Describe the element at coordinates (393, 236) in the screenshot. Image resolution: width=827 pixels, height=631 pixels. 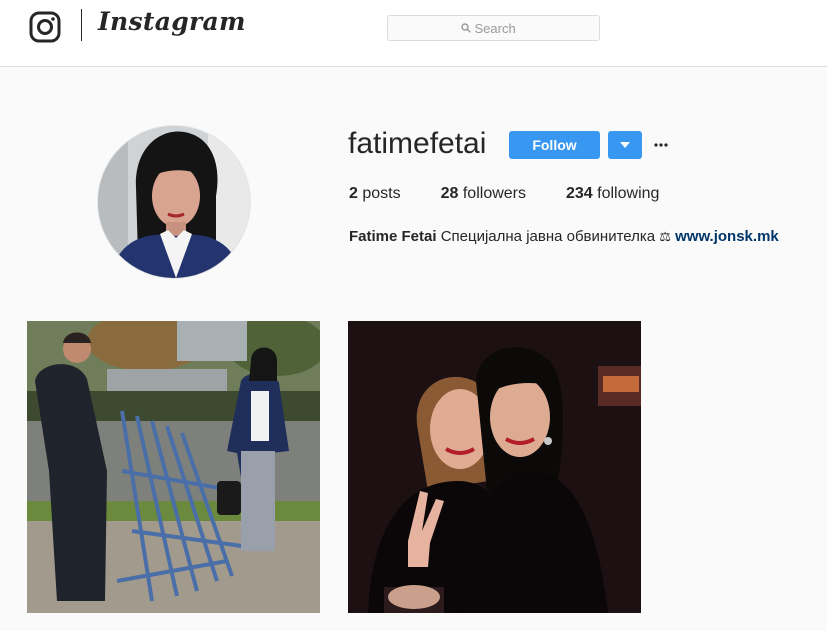
I see `profile-full-name: Fatime Fetai` at that location.